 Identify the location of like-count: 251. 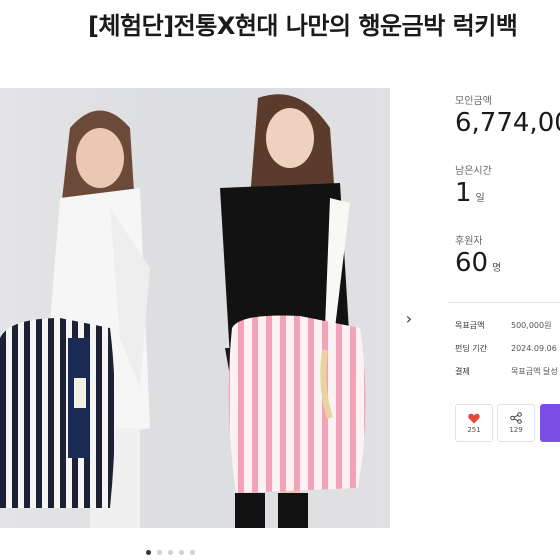
(474, 429).